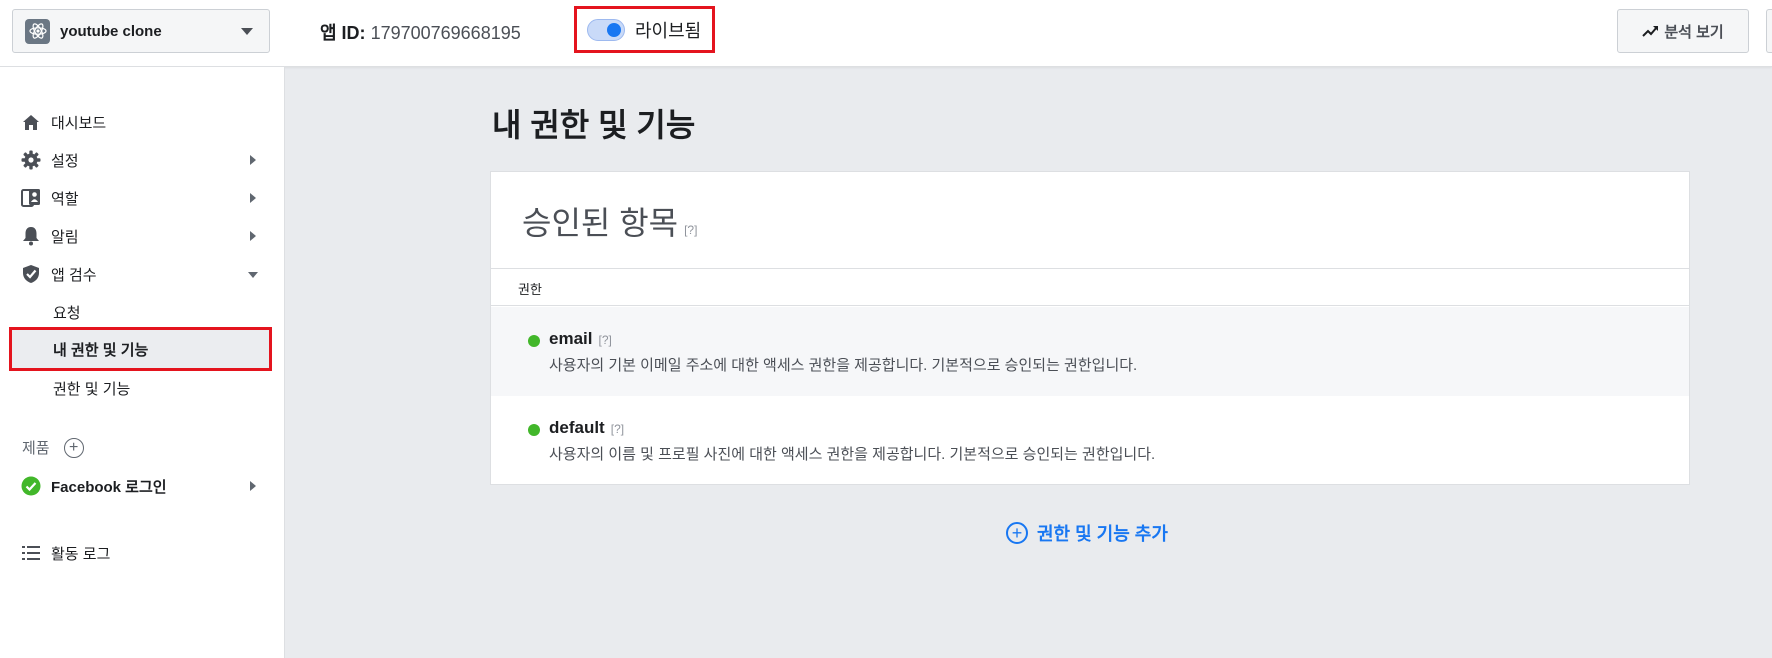 The height and width of the screenshot is (658, 1772). What do you see at coordinates (445, 33) in the screenshot?
I see `app-id-value: 179700769668195` at bounding box center [445, 33].